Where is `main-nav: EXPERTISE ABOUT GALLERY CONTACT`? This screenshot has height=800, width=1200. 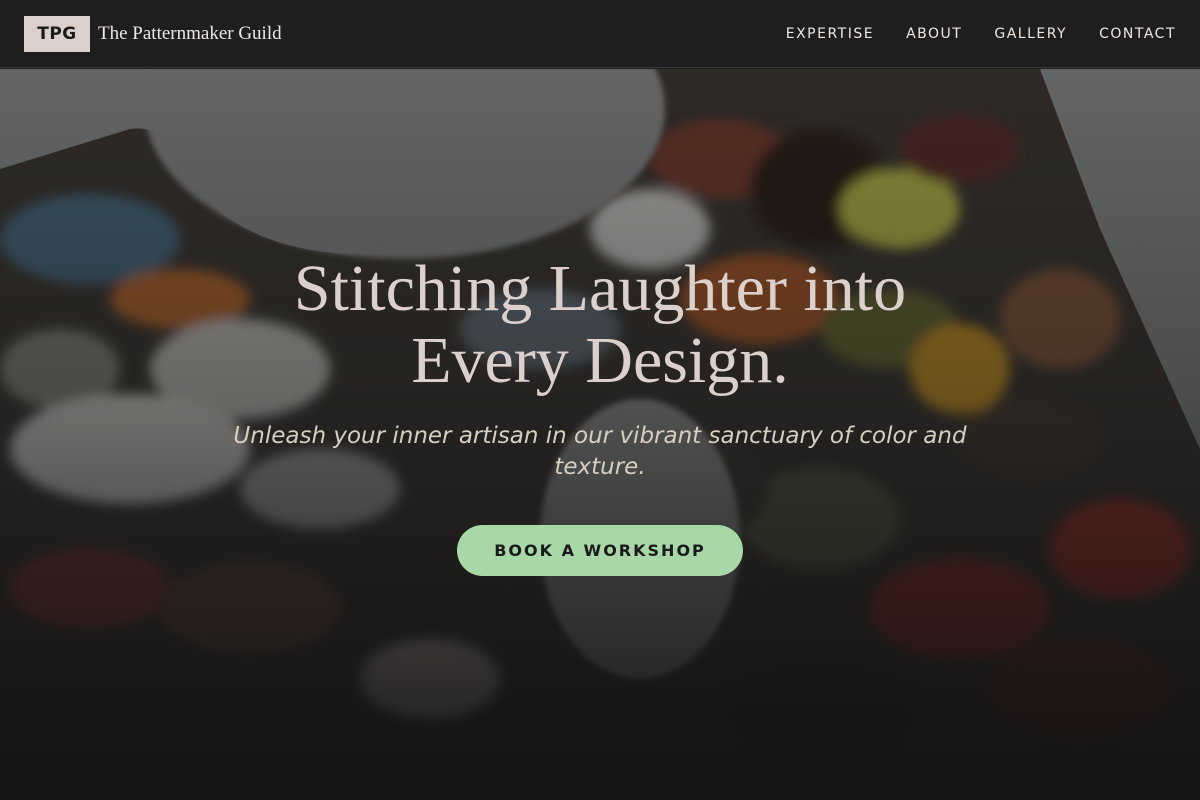 main-nav: EXPERTISE ABOUT GALLERY CONTACT is located at coordinates (981, 34).